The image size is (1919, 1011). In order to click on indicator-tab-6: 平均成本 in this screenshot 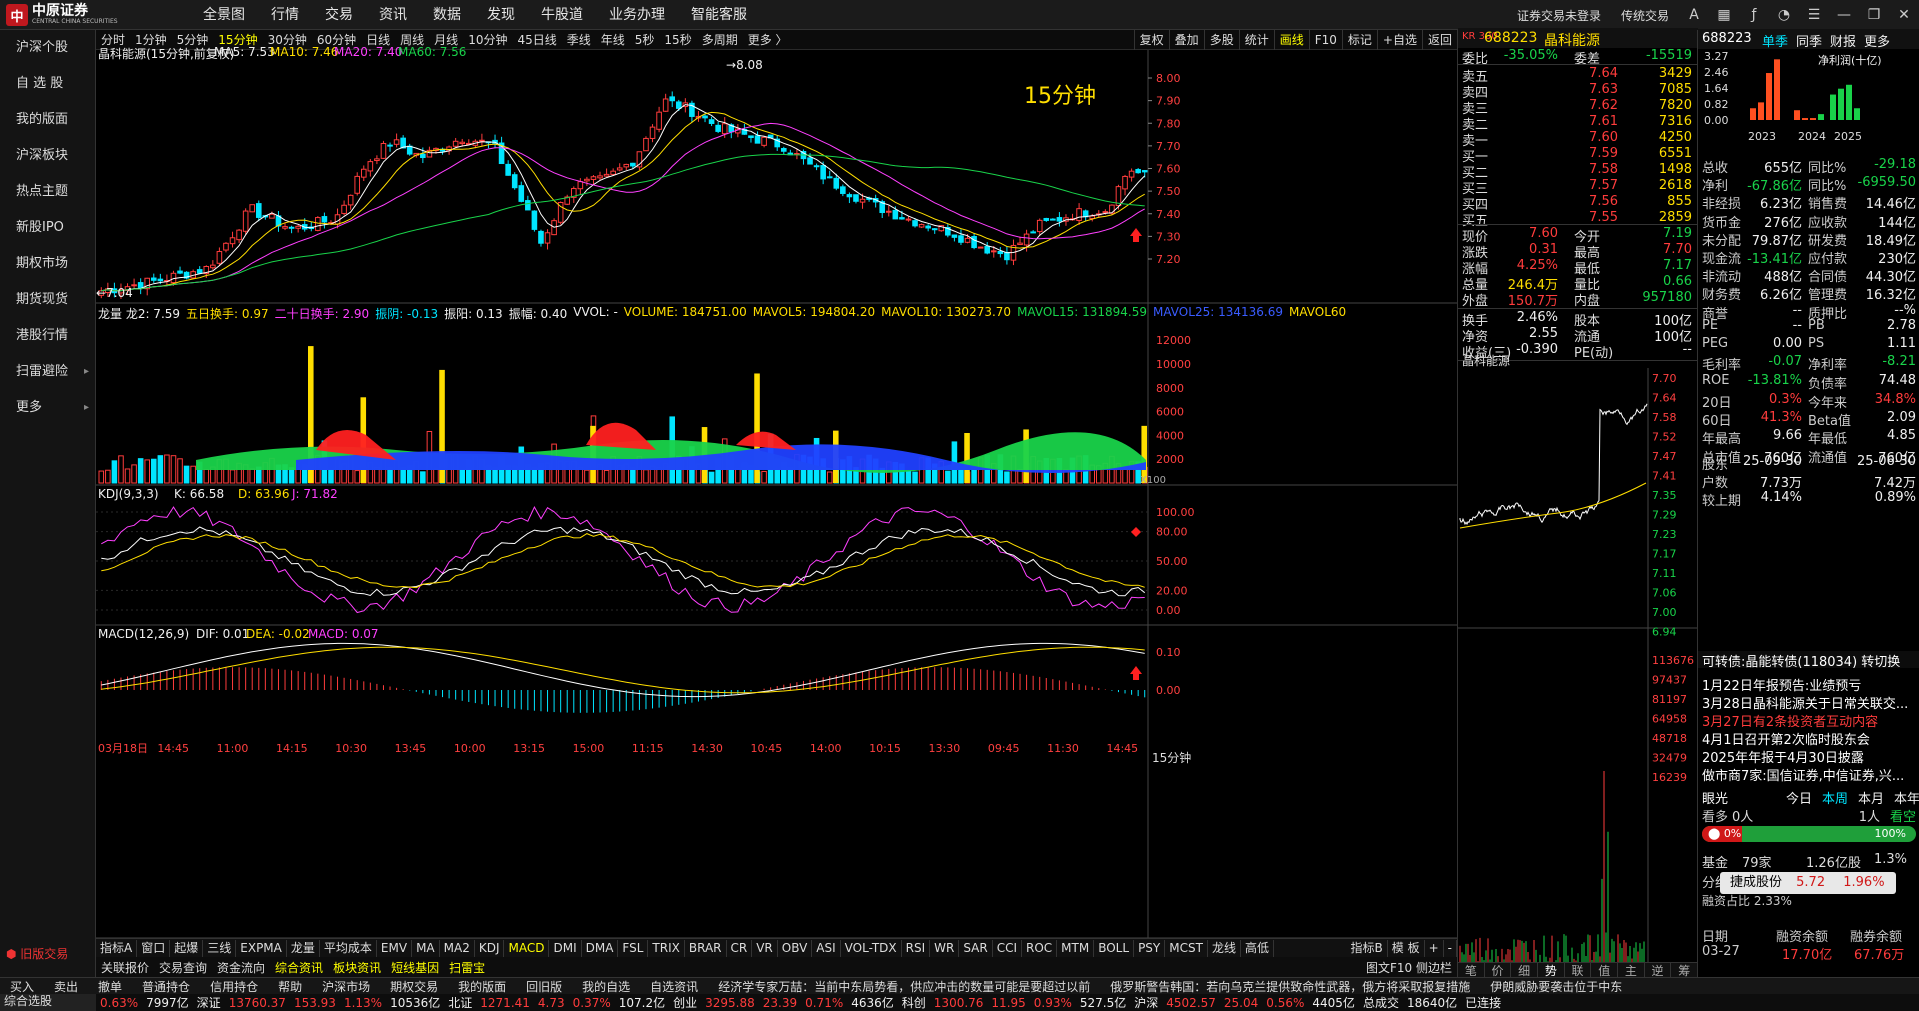, I will do `click(348, 948)`.